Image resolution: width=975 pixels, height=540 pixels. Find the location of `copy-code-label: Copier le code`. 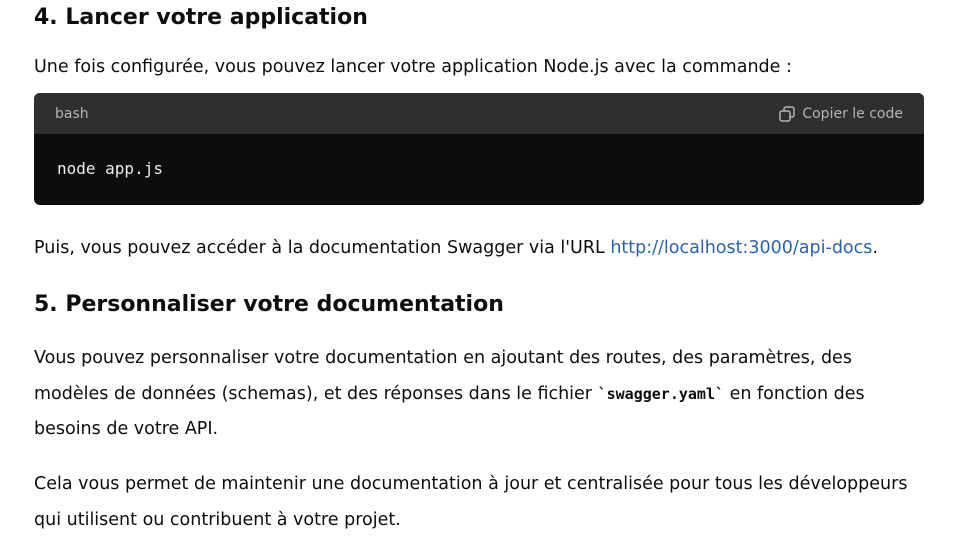

copy-code-label: Copier le code is located at coordinates (852, 113).